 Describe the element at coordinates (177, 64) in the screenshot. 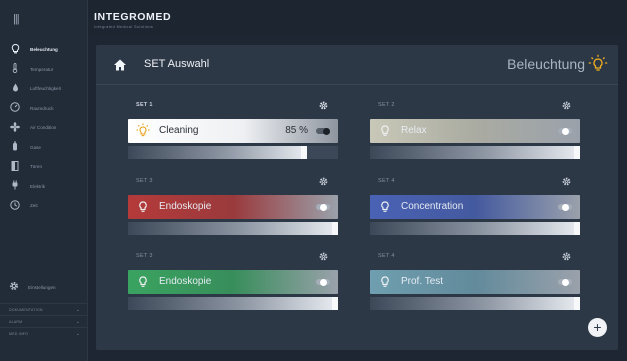

I see `panel-title: SET Auswahl` at that location.